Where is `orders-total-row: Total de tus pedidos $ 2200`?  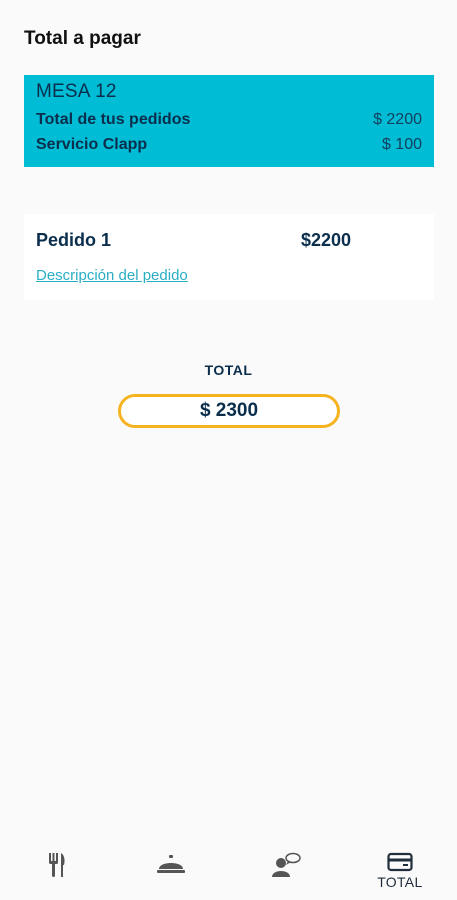 orders-total-row: Total de tus pedidos $ 2200 is located at coordinates (229, 120).